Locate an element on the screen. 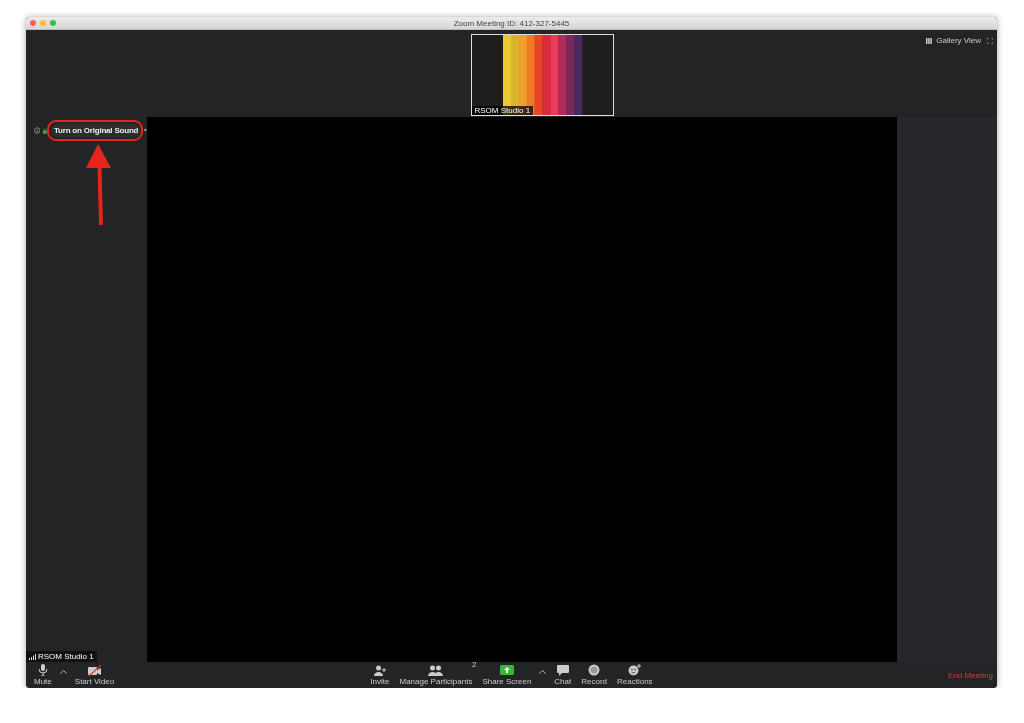 Image resolution: width=1024 pixels, height=723 pixels. mic-icon is located at coordinates (42, 670).